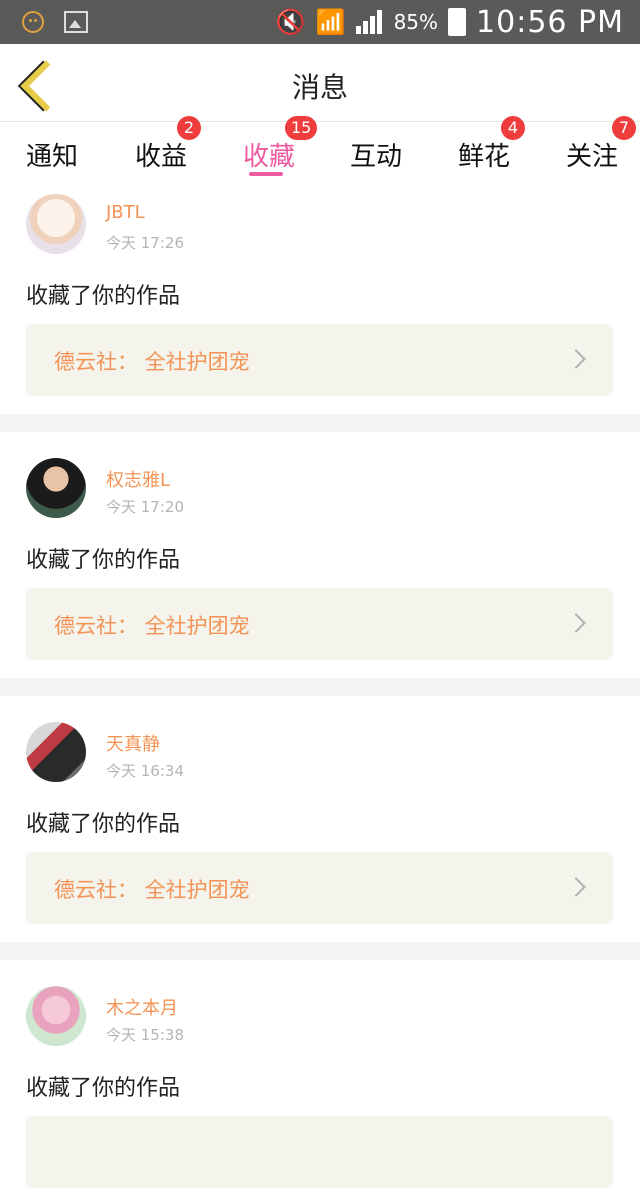 The height and width of the screenshot is (1188, 640). Describe the element at coordinates (145, 243) in the screenshot. I see `timestamp: 今天 17:26` at that location.